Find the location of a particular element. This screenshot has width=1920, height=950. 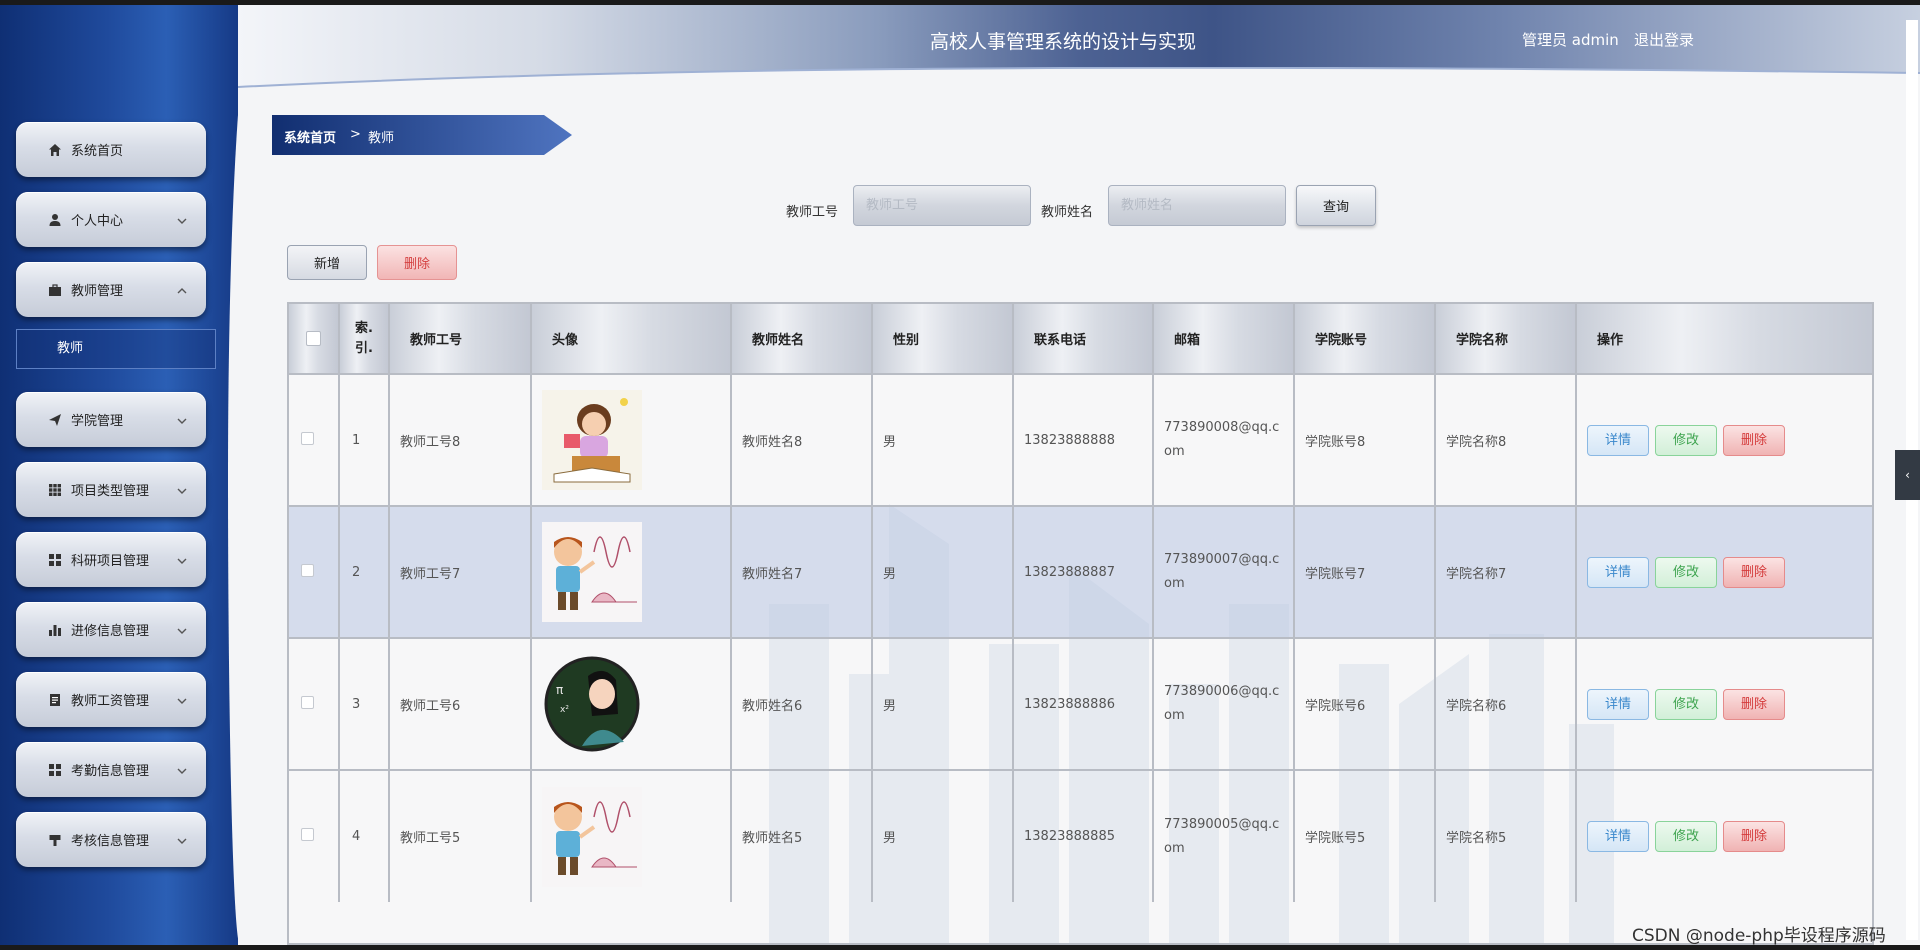

sidebar-item-label: 项目类型管理 is located at coordinates (110, 491).